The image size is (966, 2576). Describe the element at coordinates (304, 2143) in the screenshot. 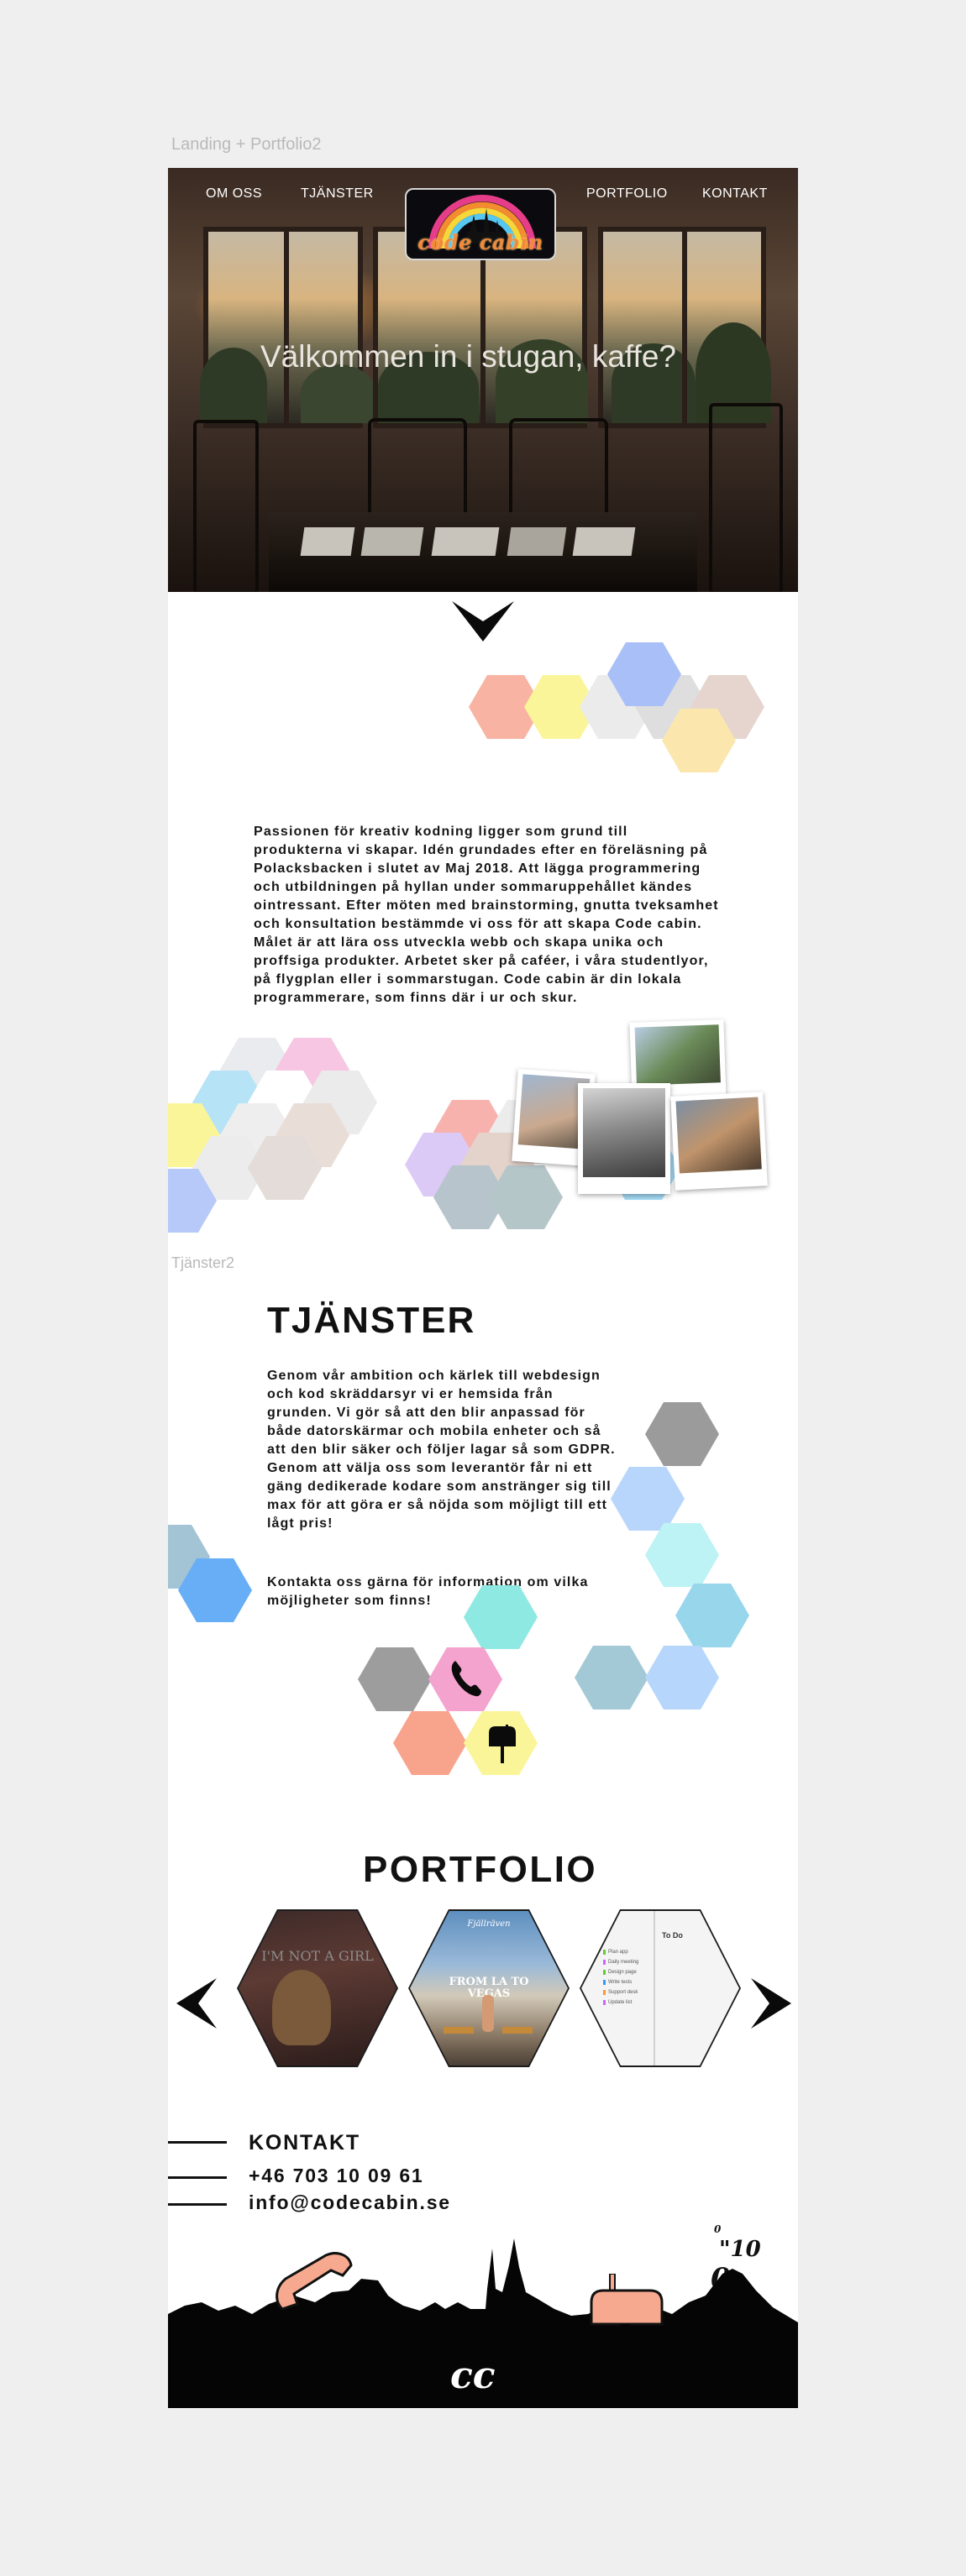

I see `contact-title: KONTAKT` at that location.